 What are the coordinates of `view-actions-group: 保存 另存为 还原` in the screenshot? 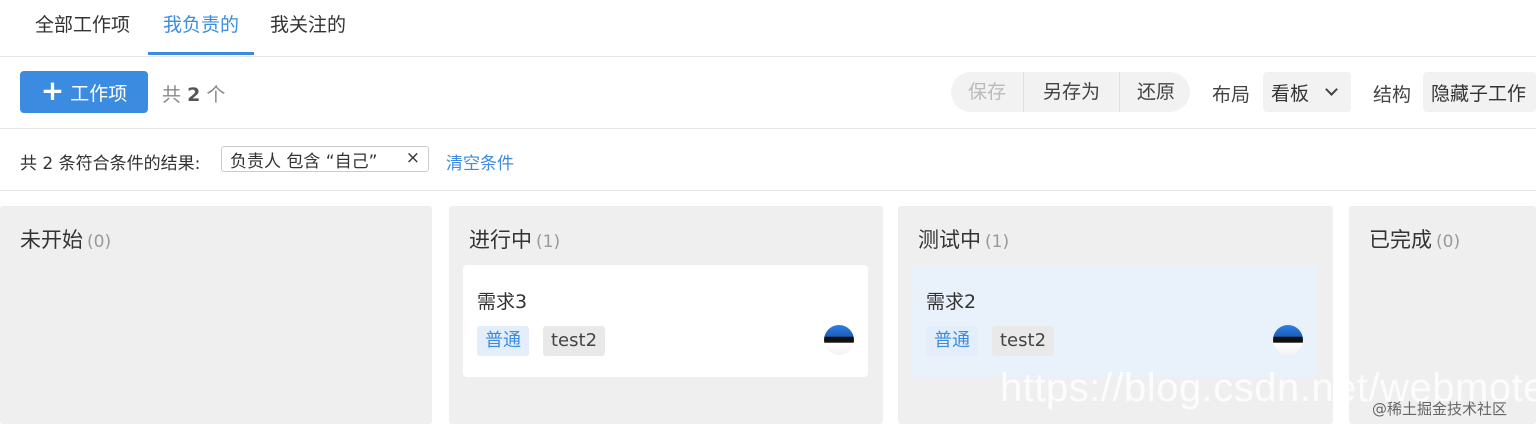 It's located at (1070, 92).